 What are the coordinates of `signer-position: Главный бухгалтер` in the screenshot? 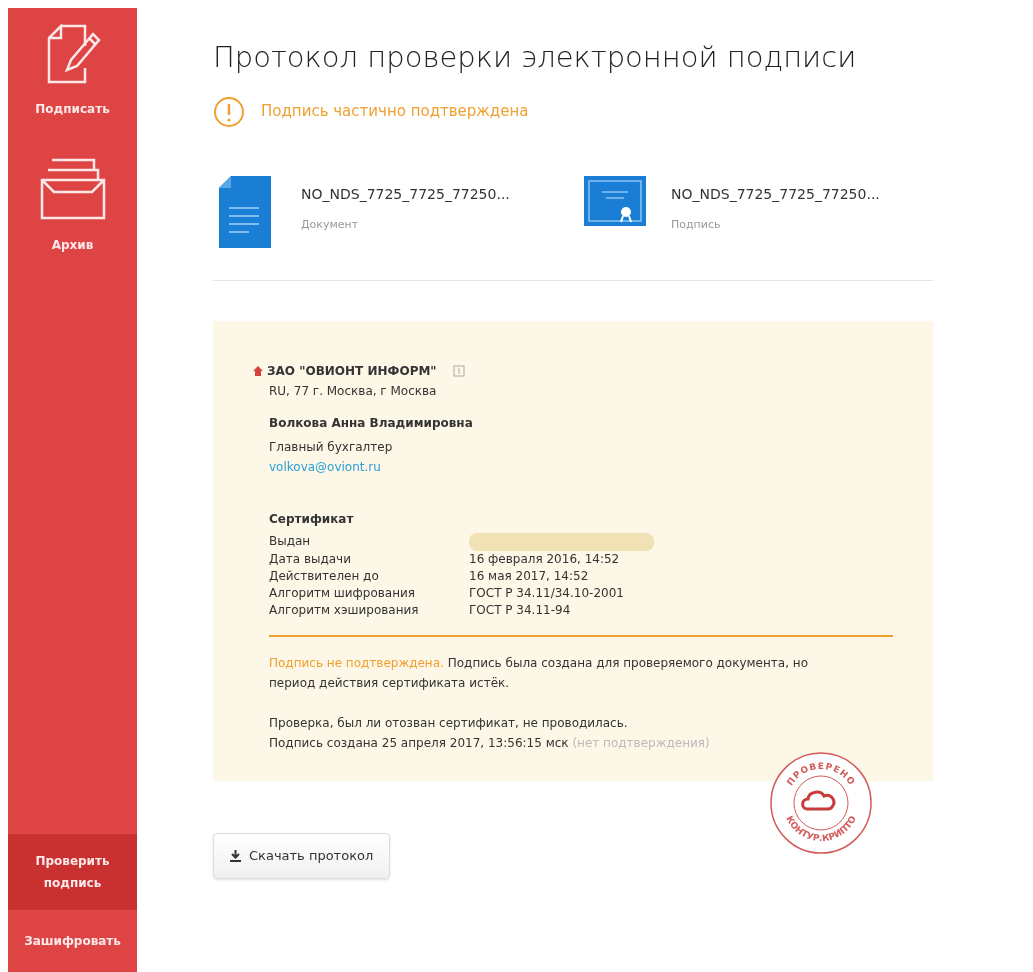 It's located at (331, 447).